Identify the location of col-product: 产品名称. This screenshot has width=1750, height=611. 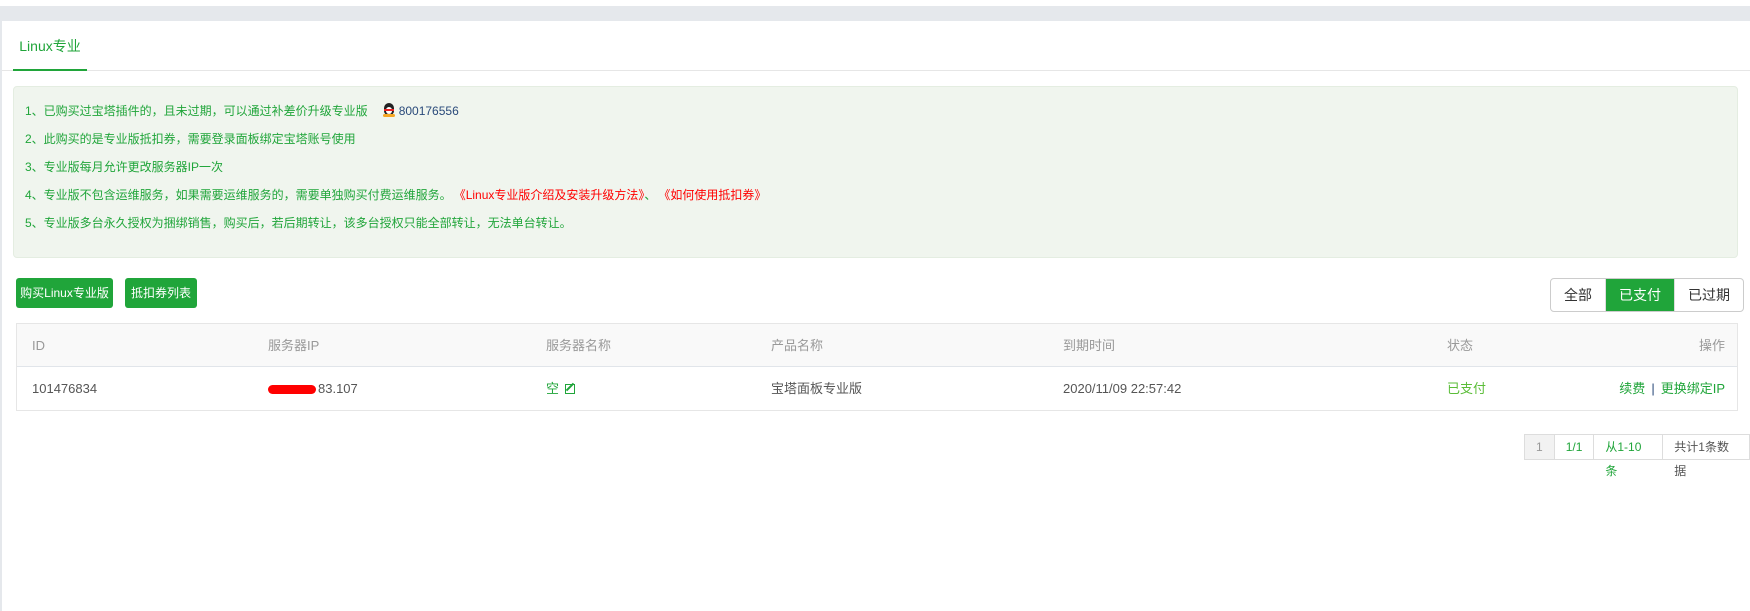
(797, 345).